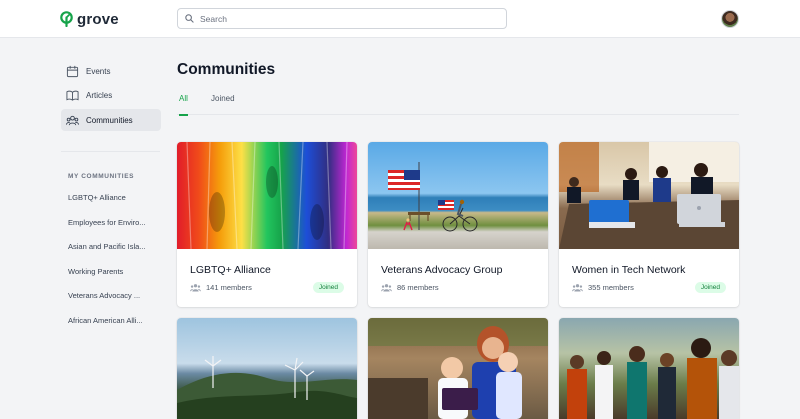  I want to click on community-card-lgbtq: LGBTQ+ Alliance 141 members Joined, so click(267, 224).